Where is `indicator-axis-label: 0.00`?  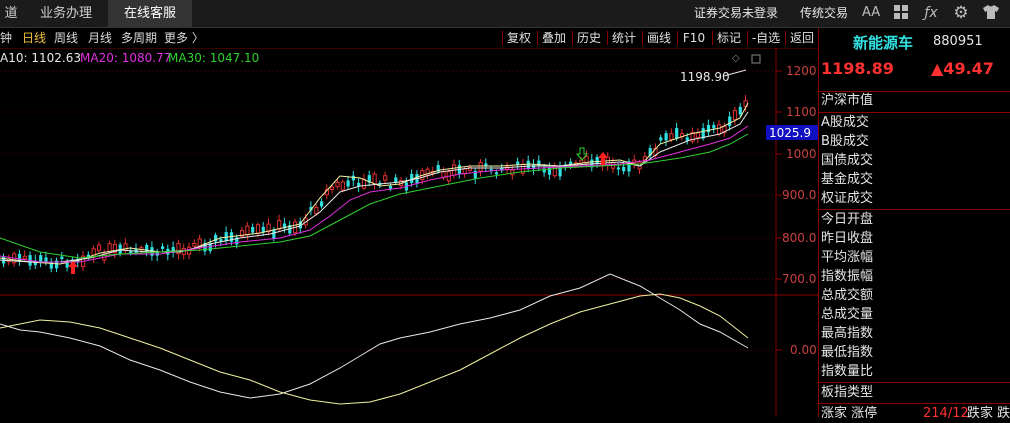
indicator-axis-label: 0.00 is located at coordinates (803, 350).